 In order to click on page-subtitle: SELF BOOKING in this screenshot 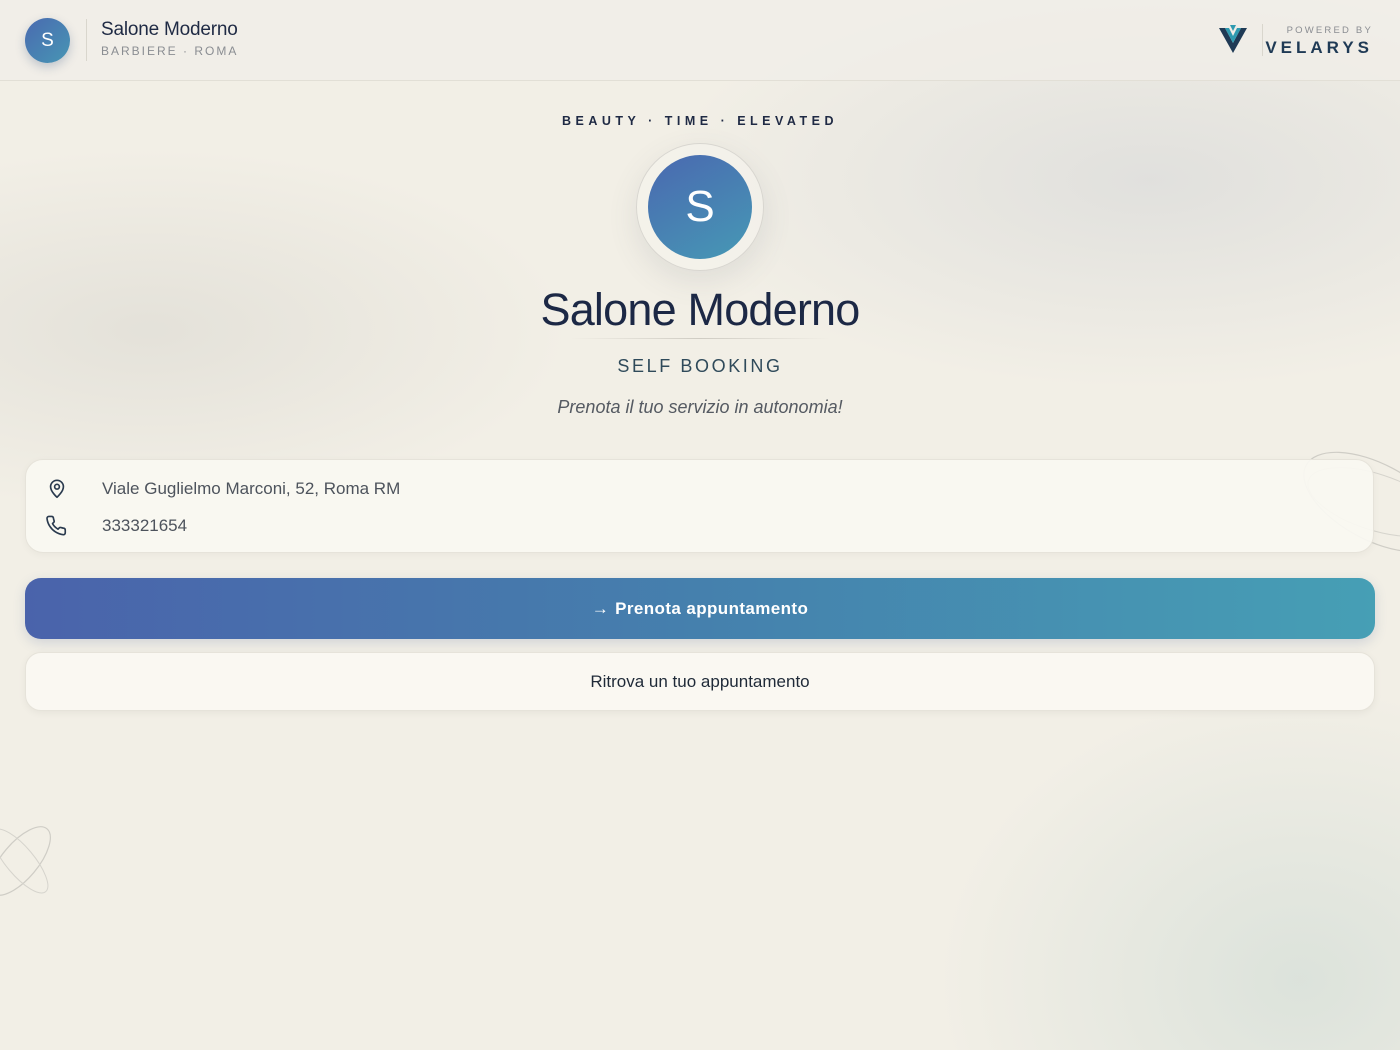, I will do `click(700, 366)`.